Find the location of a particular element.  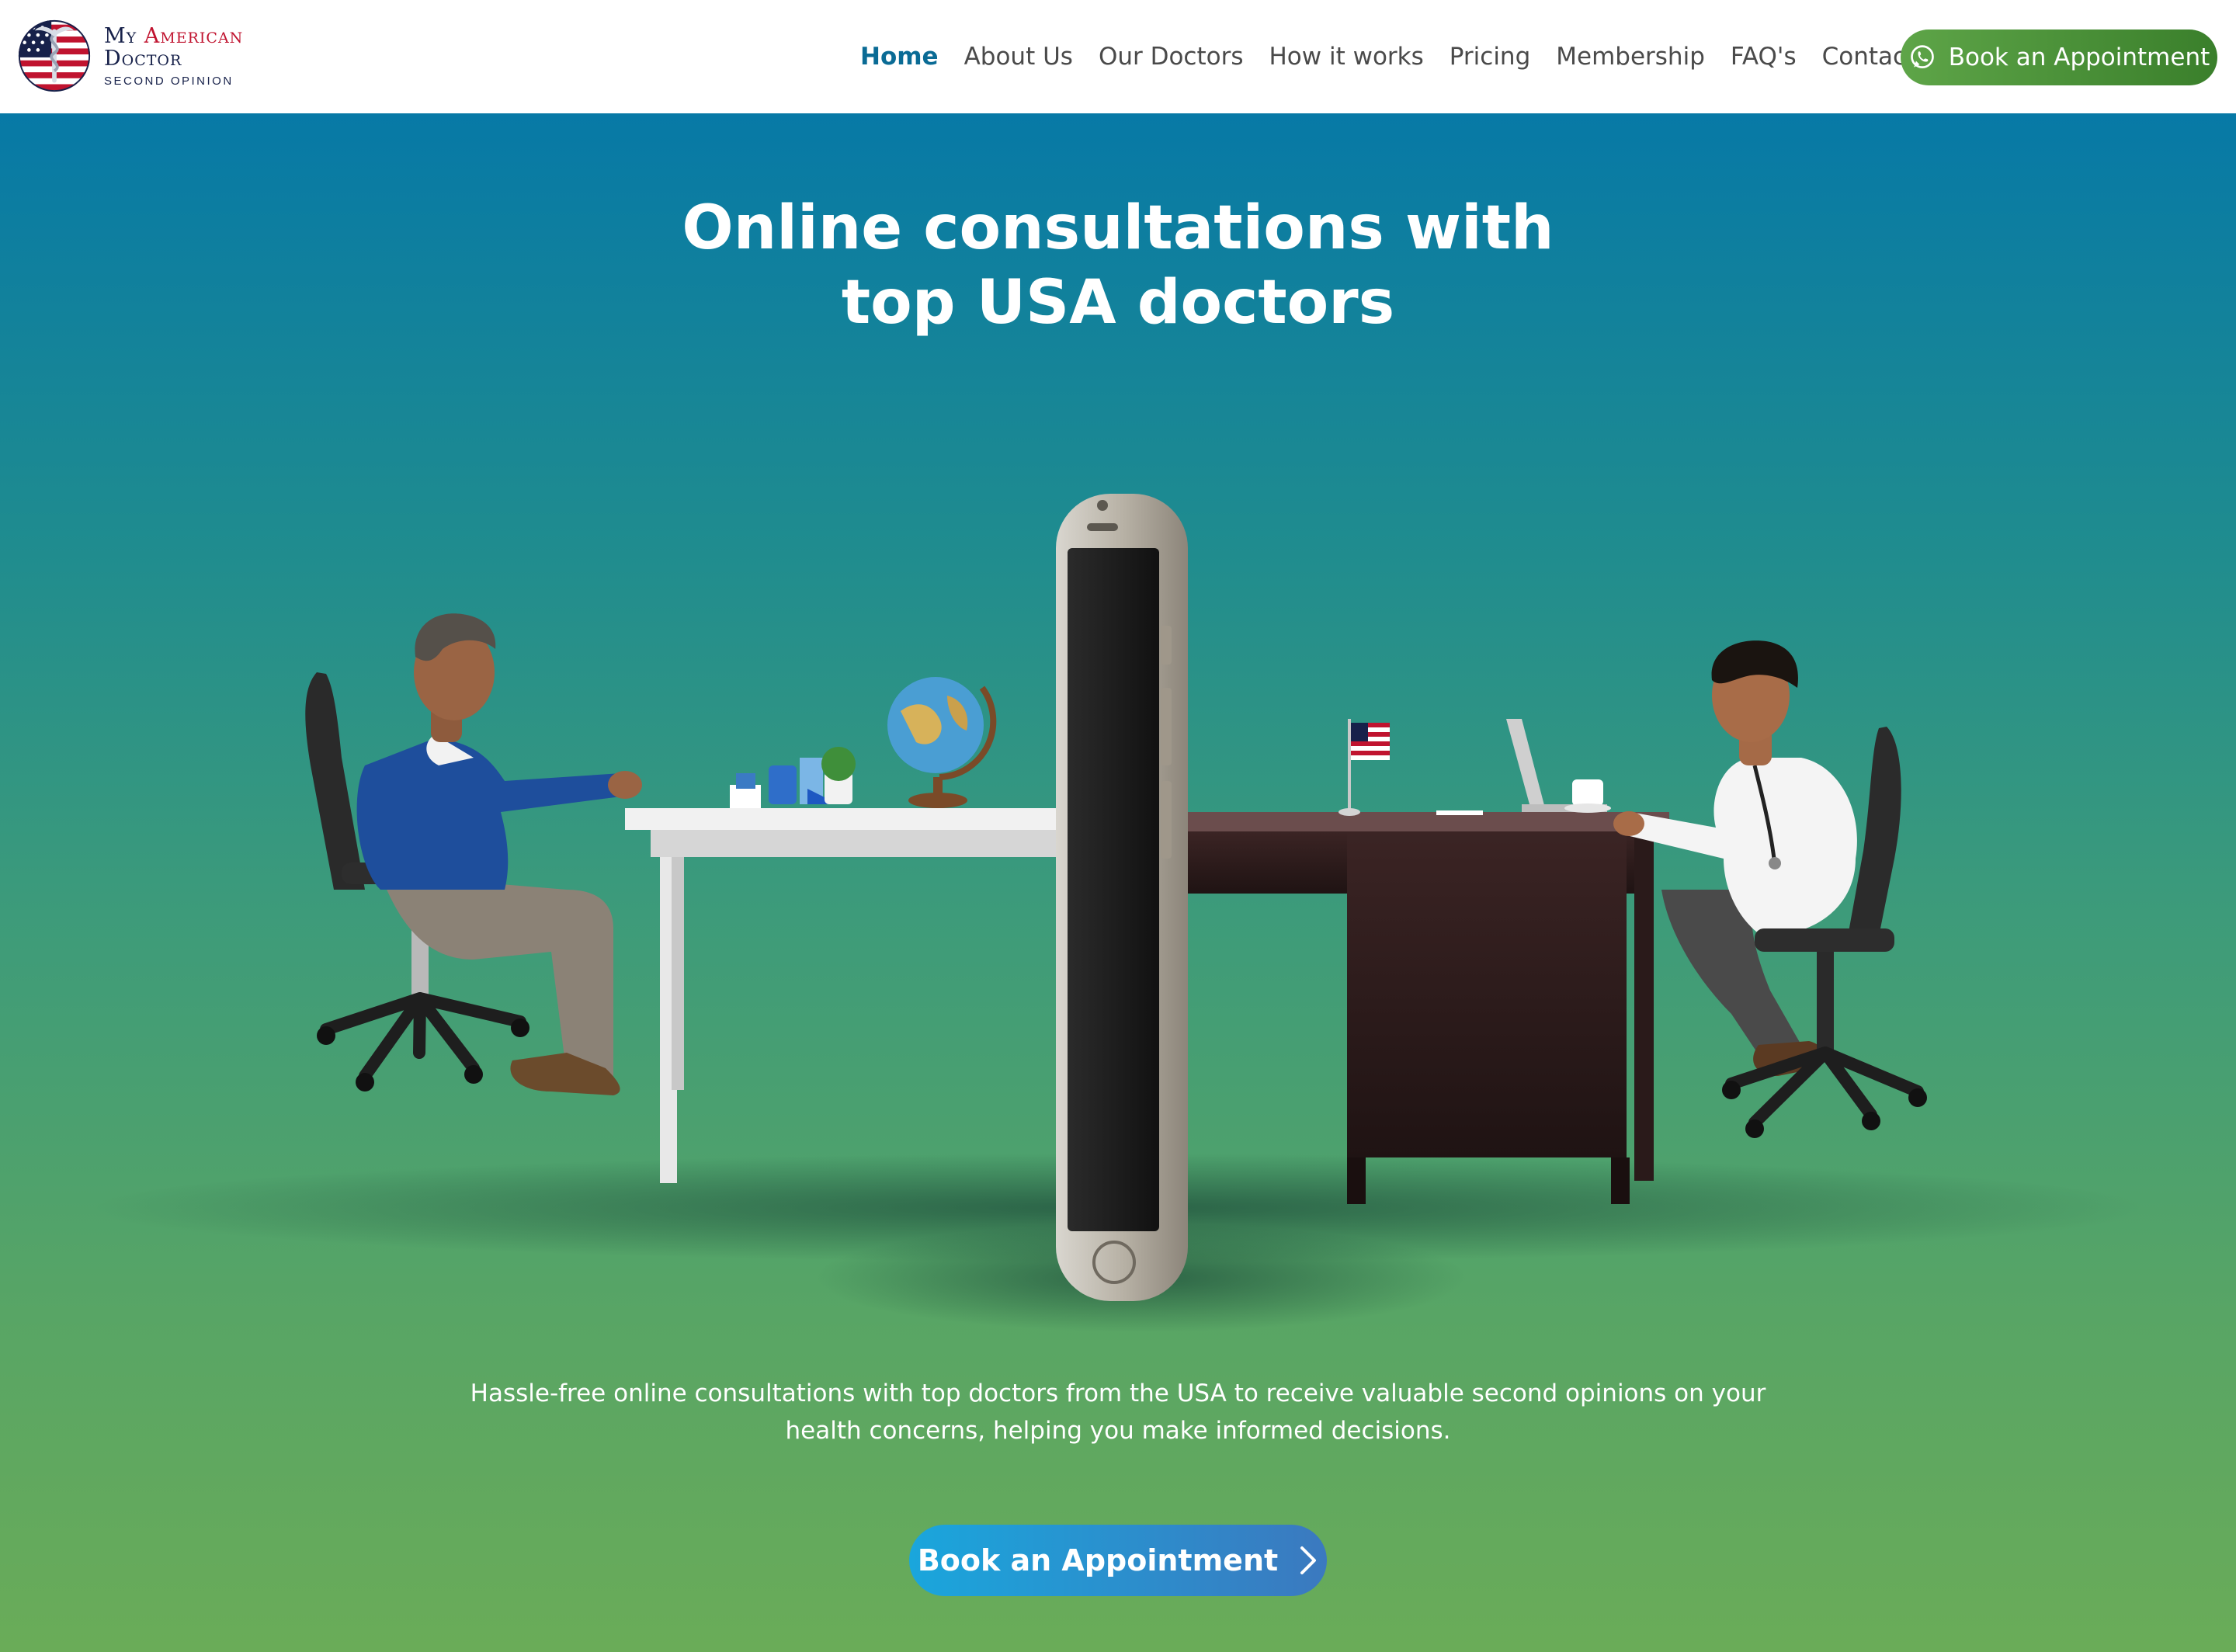

hero-title-line1: Online consultations with is located at coordinates (1118, 228).